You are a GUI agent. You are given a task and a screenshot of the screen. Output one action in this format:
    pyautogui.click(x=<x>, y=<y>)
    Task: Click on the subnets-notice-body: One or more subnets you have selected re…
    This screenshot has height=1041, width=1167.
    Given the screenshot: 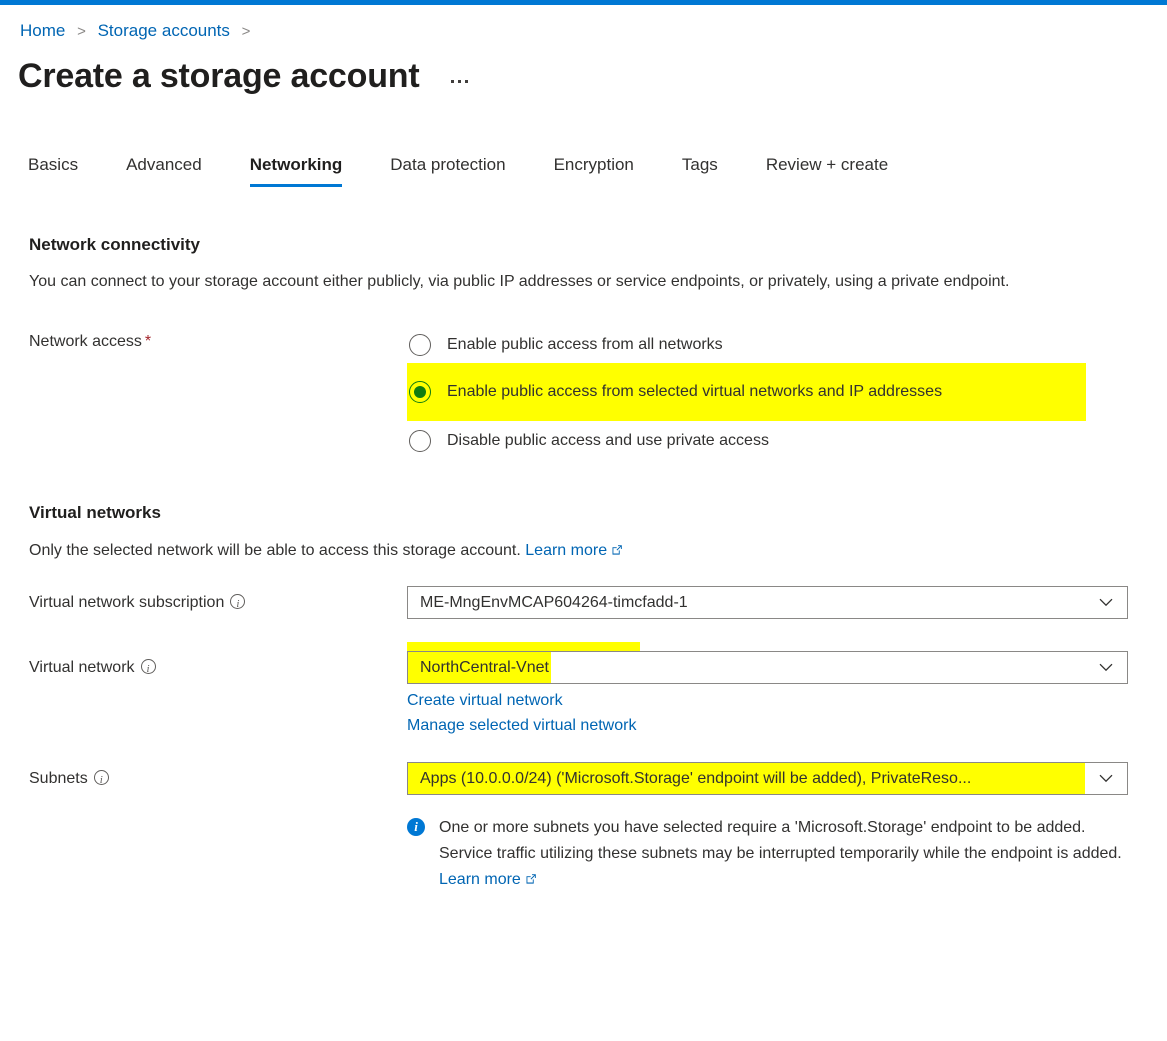 What is the action you would take?
    pyautogui.click(x=780, y=840)
    